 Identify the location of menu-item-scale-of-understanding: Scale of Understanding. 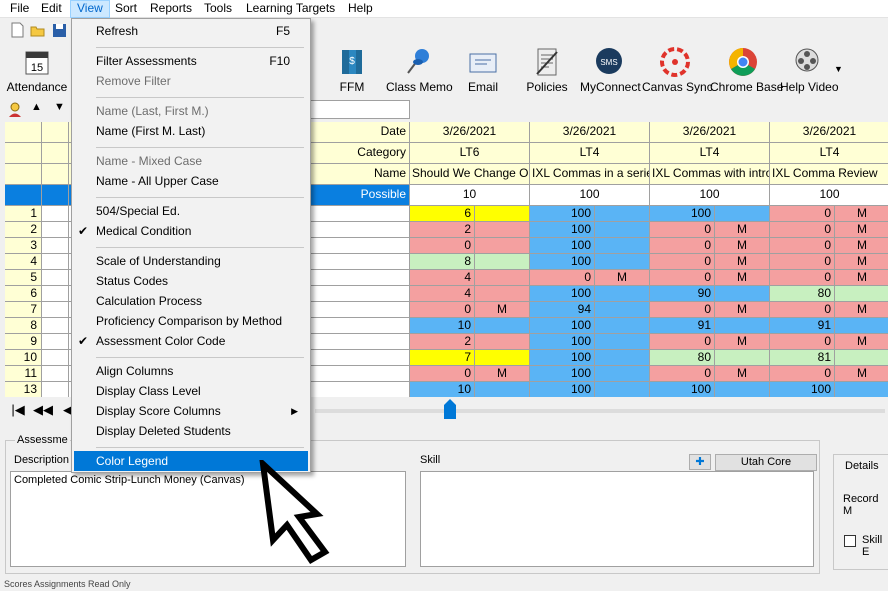
(191, 261).